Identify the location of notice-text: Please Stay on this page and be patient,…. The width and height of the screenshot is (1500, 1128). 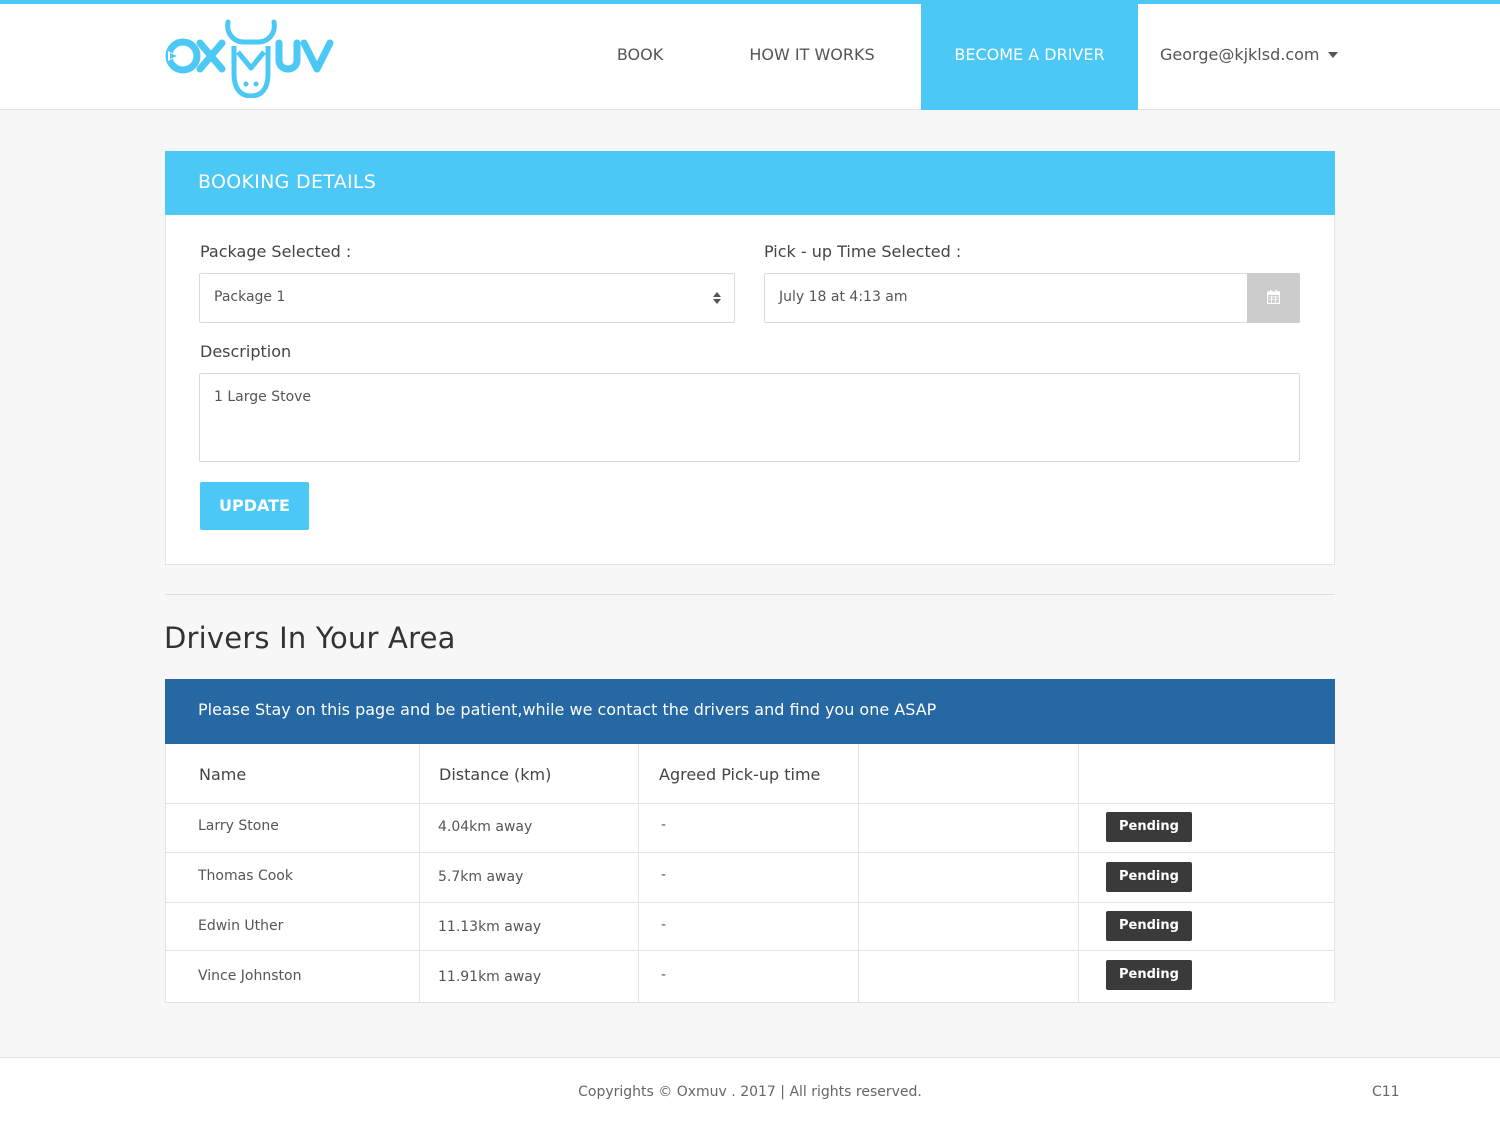
(567, 709).